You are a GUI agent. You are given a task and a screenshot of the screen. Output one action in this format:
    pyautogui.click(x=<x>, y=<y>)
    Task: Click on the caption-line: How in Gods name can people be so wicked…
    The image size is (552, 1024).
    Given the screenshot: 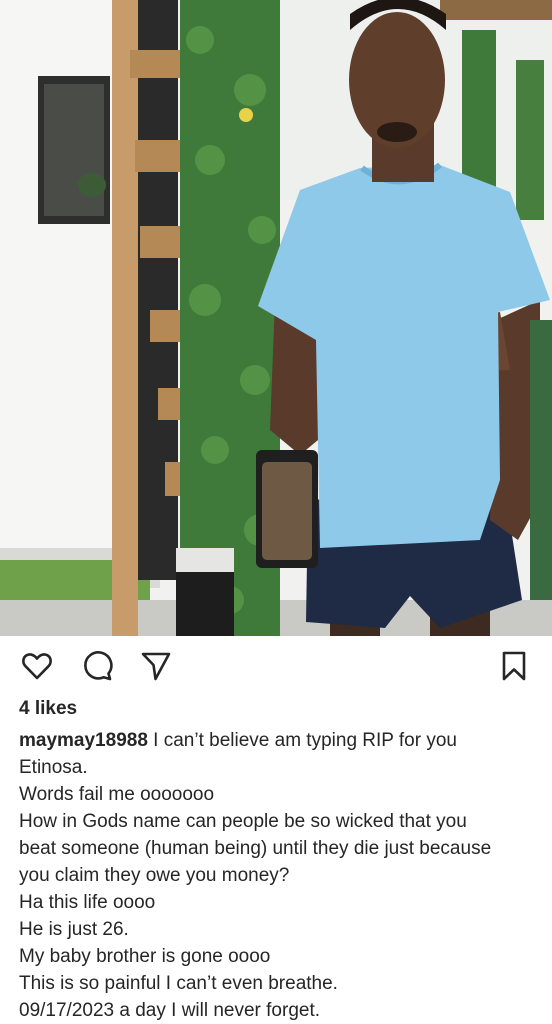 What is the action you would take?
    pyautogui.click(x=243, y=821)
    